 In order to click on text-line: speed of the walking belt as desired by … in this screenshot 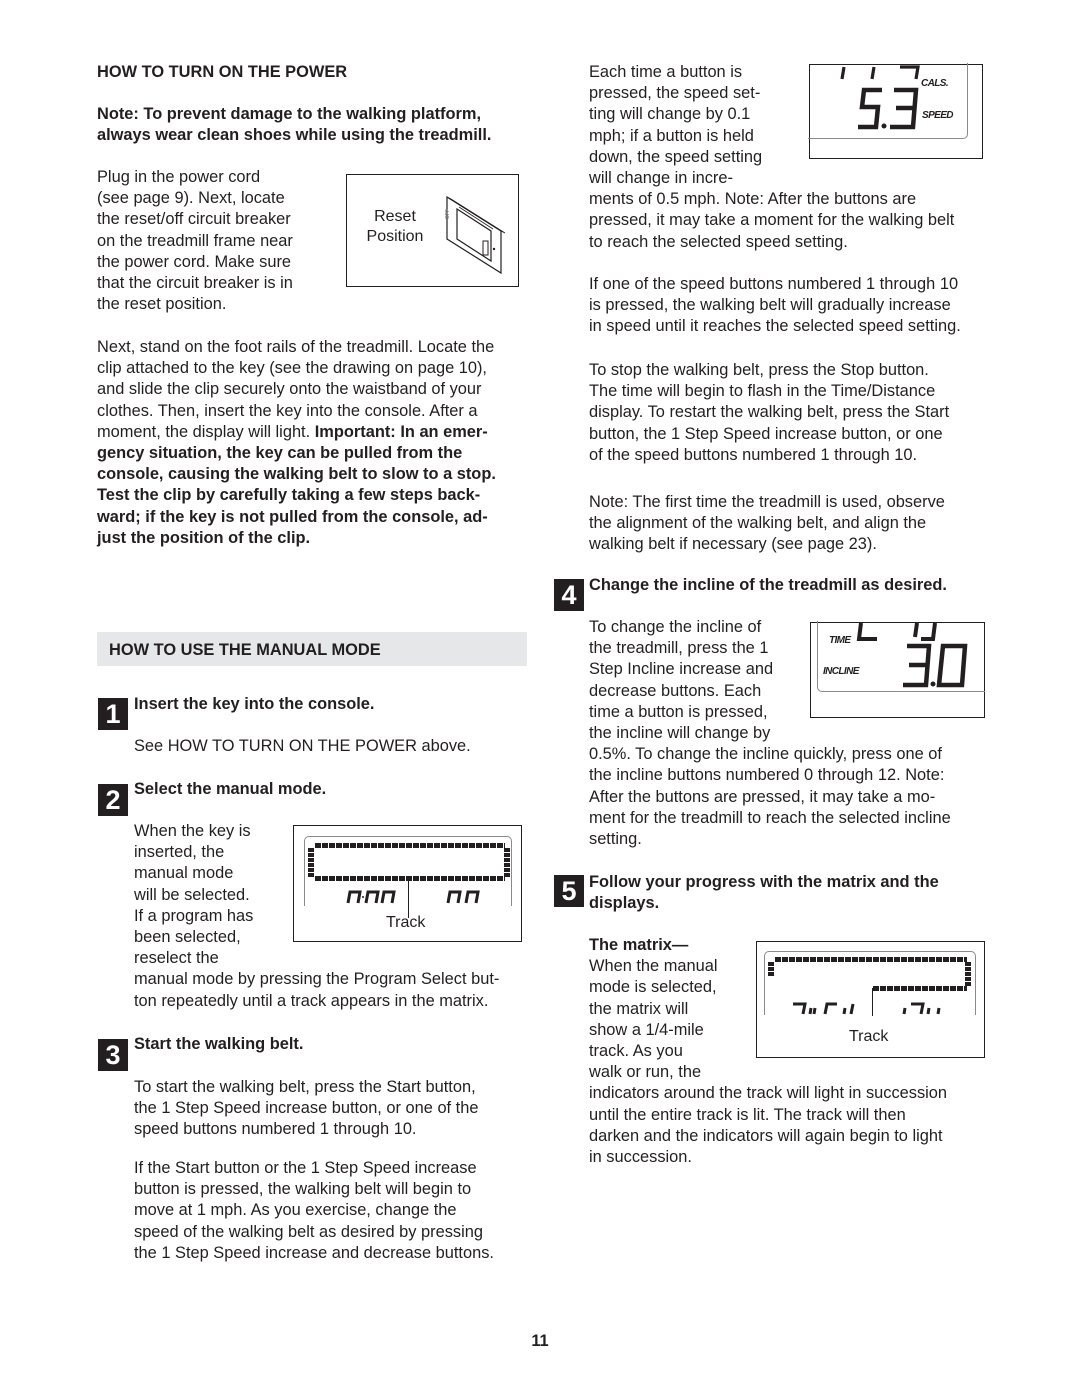, I will do `click(308, 1231)`.